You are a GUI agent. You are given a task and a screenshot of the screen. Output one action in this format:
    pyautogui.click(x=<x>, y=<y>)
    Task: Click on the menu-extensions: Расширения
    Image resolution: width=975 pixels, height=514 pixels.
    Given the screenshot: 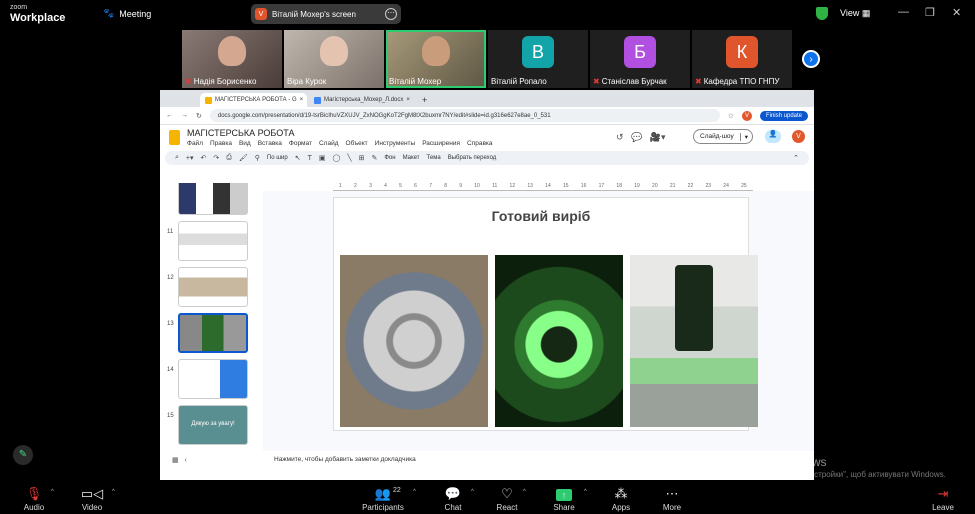 What is the action you would take?
    pyautogui.click(x=441, y=143)
    